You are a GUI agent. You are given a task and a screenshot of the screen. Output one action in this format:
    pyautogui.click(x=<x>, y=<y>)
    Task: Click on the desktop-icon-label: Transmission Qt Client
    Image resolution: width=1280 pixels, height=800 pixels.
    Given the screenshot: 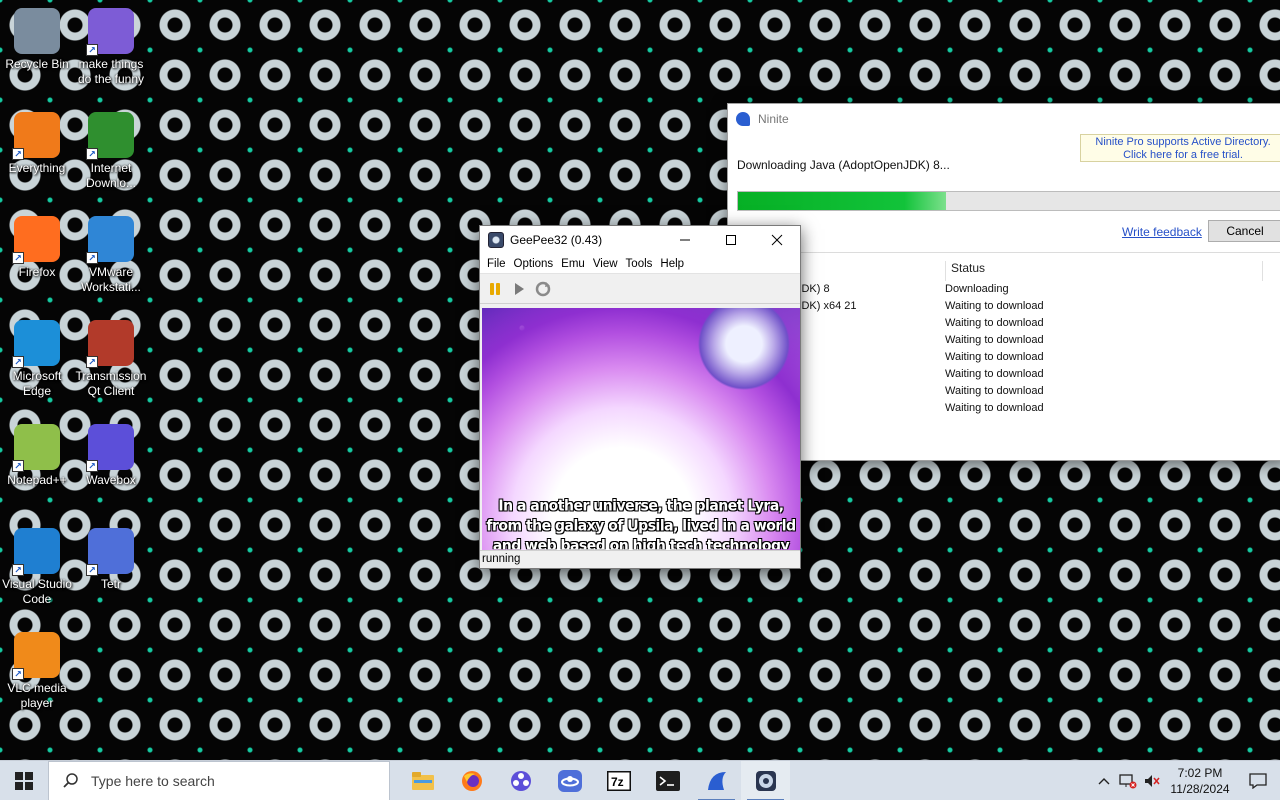 What is the action you would take?
    pyautogui.click(x=111, y=383)
    